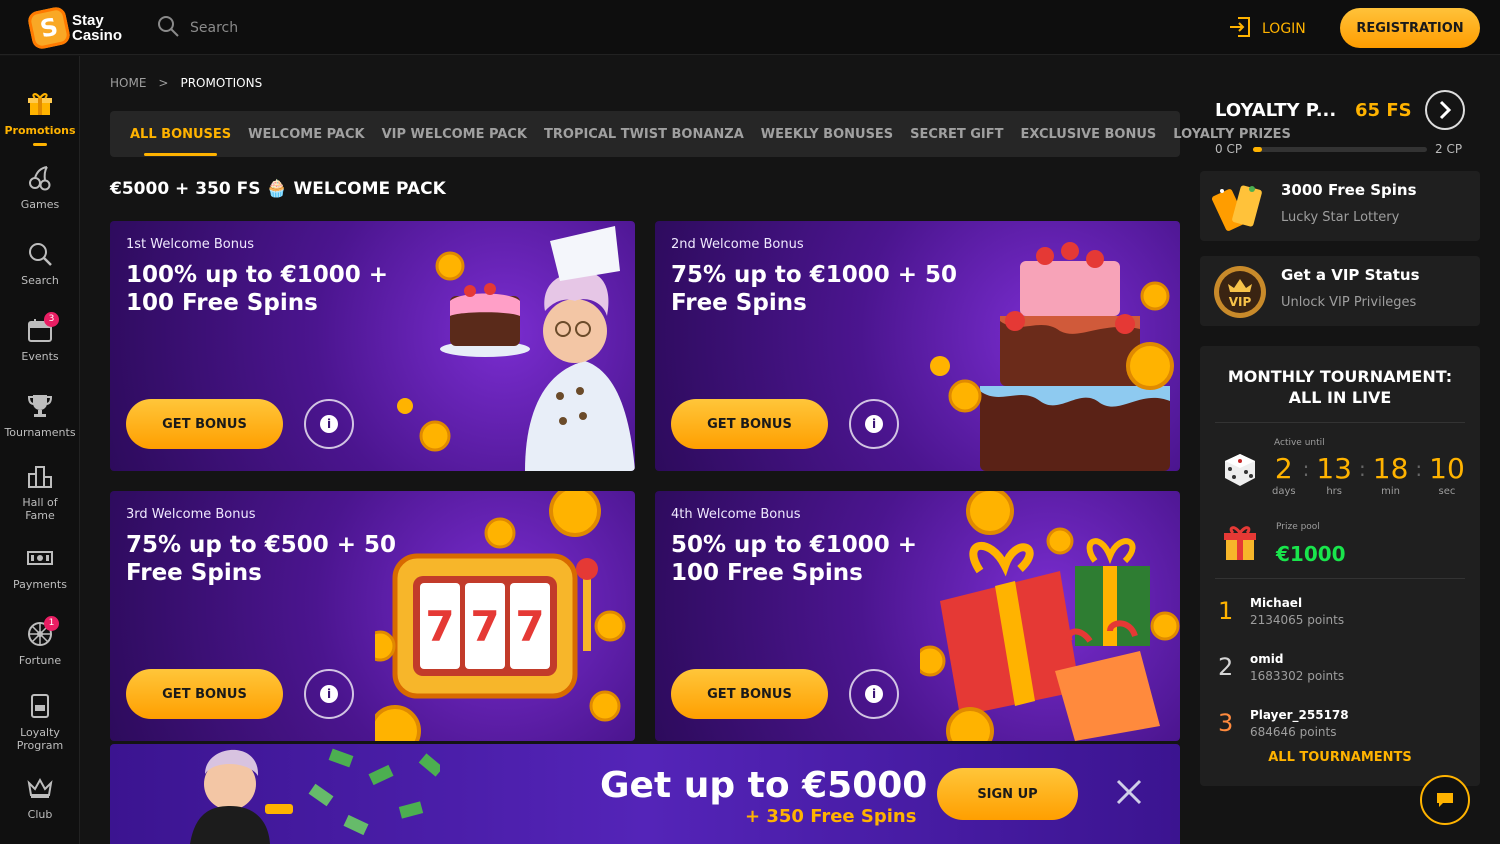 This screenshot has width=1500, height=844. Describe the element at coordinates (40, 797) in the screenshot. I see `sidebar-item-club: Club` at that location.